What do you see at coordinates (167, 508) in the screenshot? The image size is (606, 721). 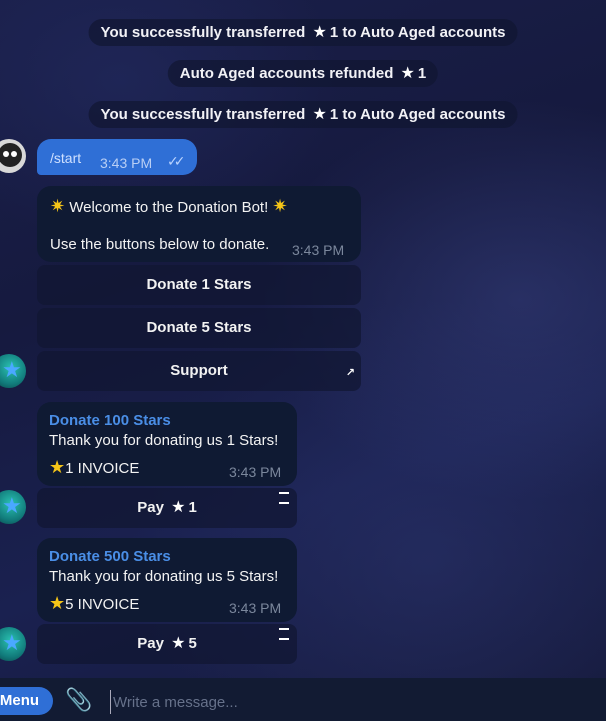 I see `pay-button: Pay ★ 1` at bounding box center [167, 508].